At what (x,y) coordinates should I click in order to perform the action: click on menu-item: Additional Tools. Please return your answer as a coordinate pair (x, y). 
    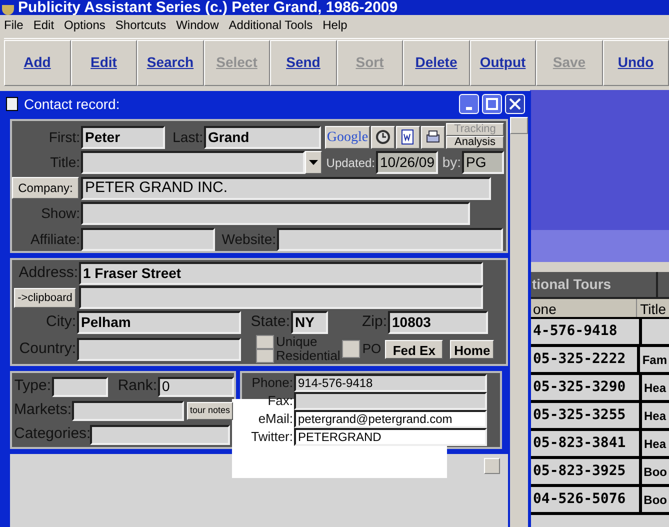
    Looking at the image, I should click on (270, 25).